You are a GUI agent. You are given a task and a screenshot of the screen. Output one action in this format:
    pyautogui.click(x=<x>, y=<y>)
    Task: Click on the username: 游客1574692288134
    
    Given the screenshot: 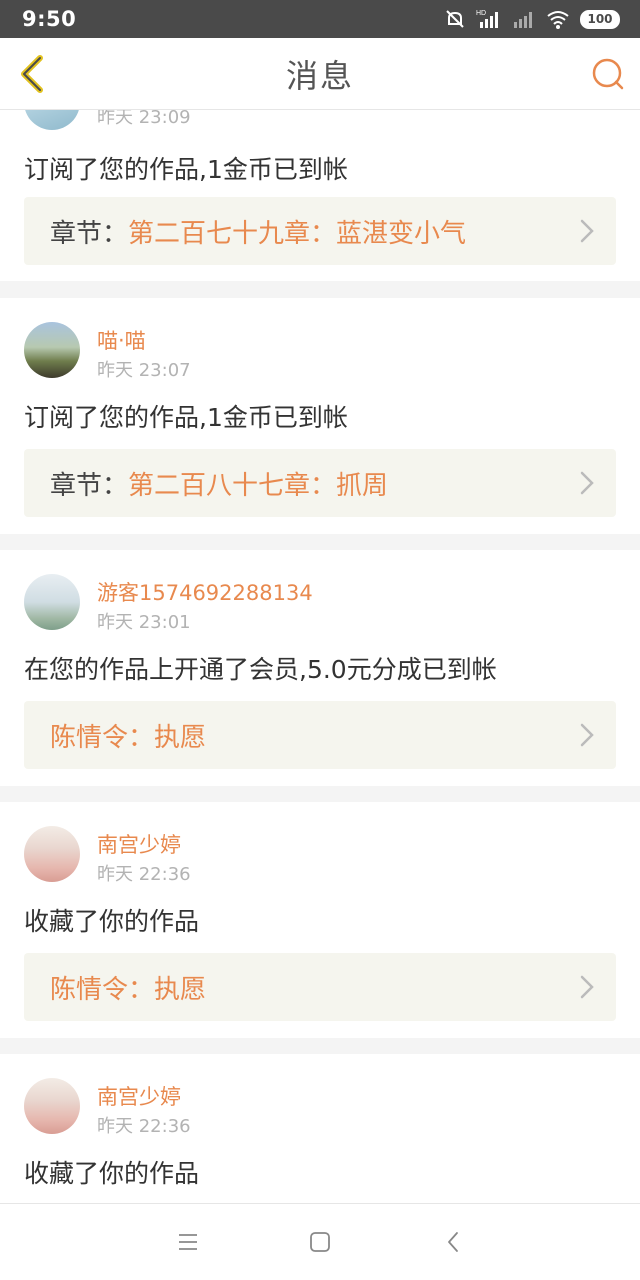 What is the action you would take?
    pyautogui.click(x=205, y=592)
    